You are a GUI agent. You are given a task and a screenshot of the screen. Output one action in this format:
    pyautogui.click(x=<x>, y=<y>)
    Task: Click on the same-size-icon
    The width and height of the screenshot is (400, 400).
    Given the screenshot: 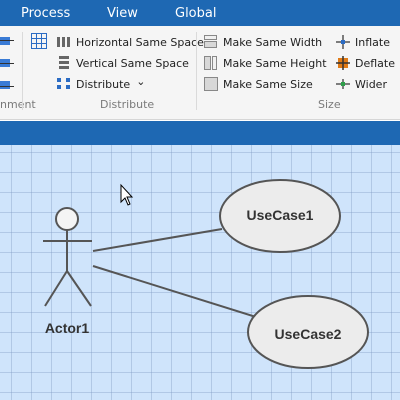 What is the action you would take?
    pyautogui.click(x=211, y=84)
    